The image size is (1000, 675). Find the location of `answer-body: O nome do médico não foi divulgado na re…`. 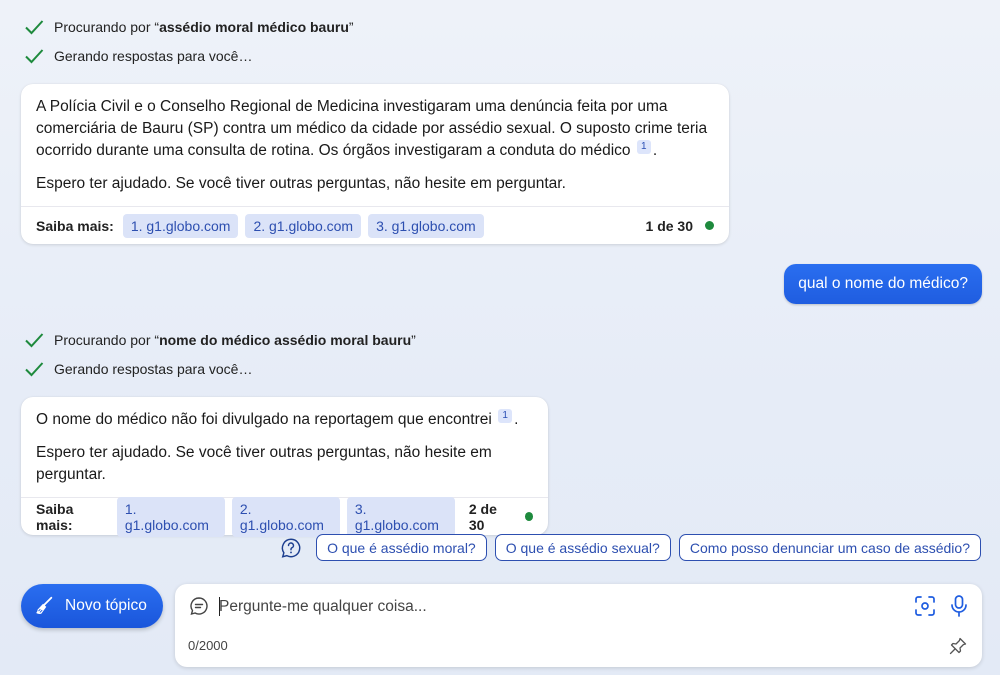

answer-body: O nome do médico não foi divulgado na re… is located at coordinates (284, 441).